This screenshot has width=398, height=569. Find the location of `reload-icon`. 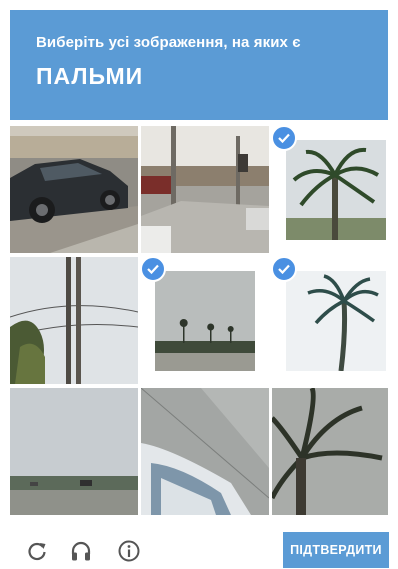

reload-icon is located at coordinates (37, 551).